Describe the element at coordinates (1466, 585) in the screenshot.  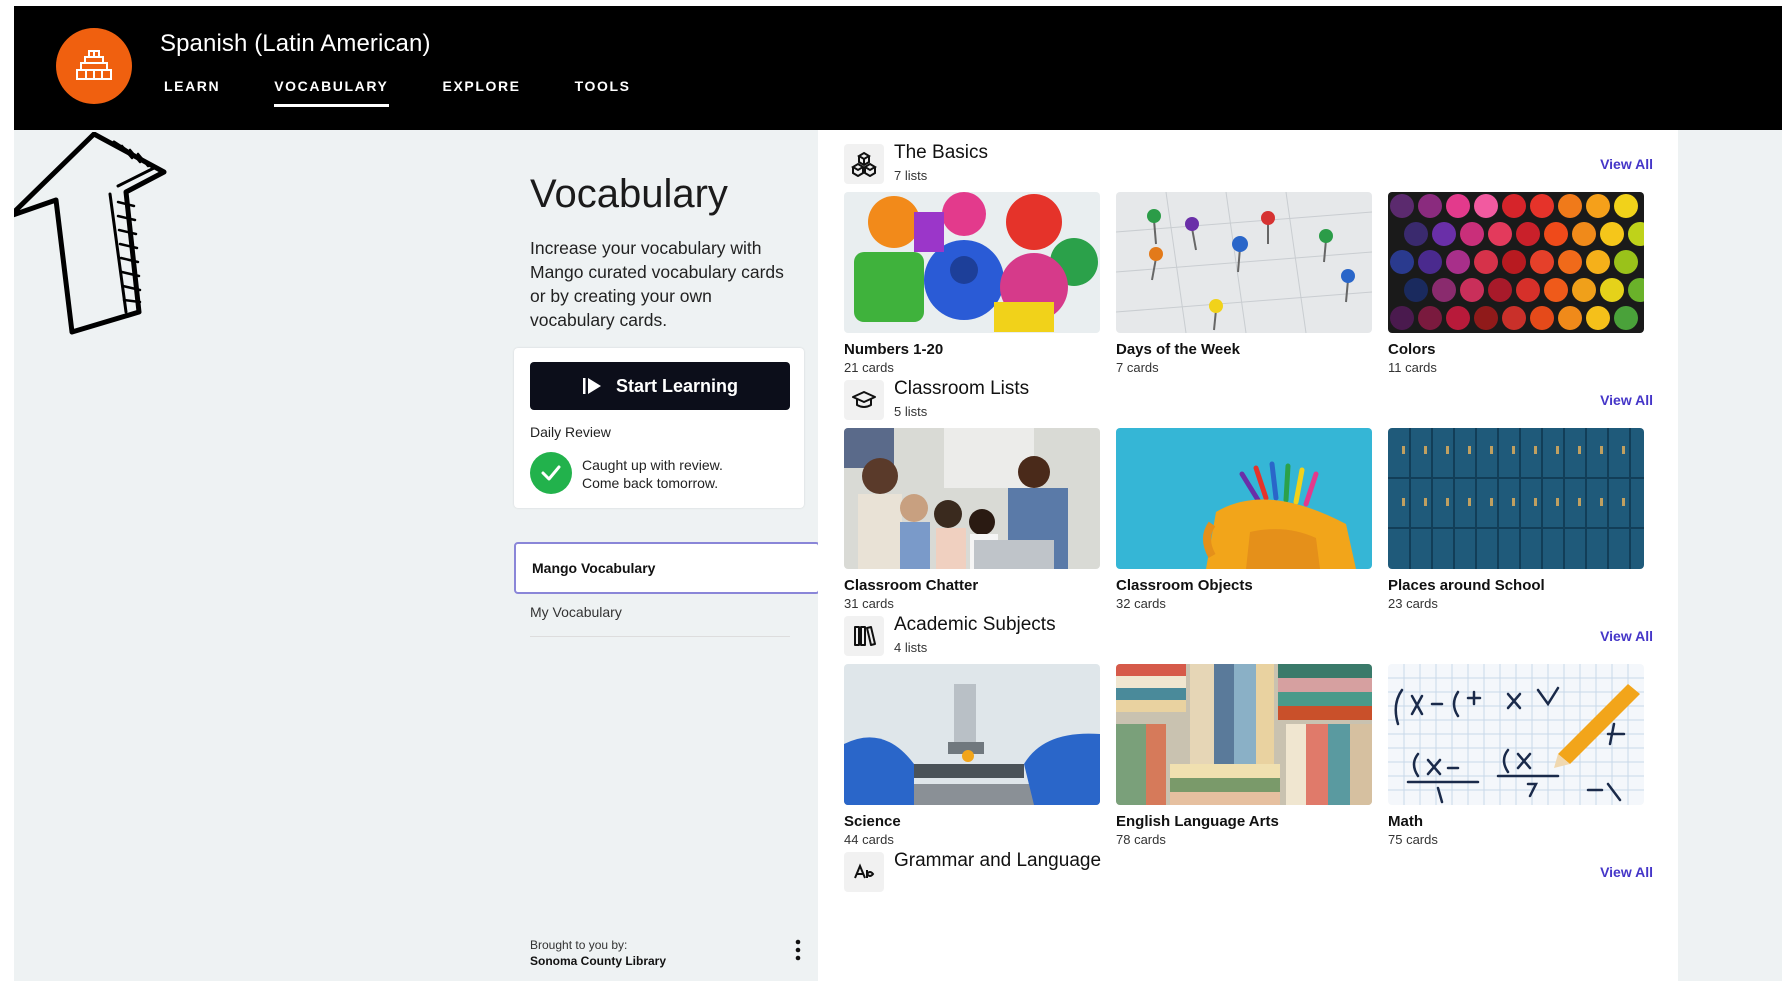
I see `card-title: Places around School` at that location.